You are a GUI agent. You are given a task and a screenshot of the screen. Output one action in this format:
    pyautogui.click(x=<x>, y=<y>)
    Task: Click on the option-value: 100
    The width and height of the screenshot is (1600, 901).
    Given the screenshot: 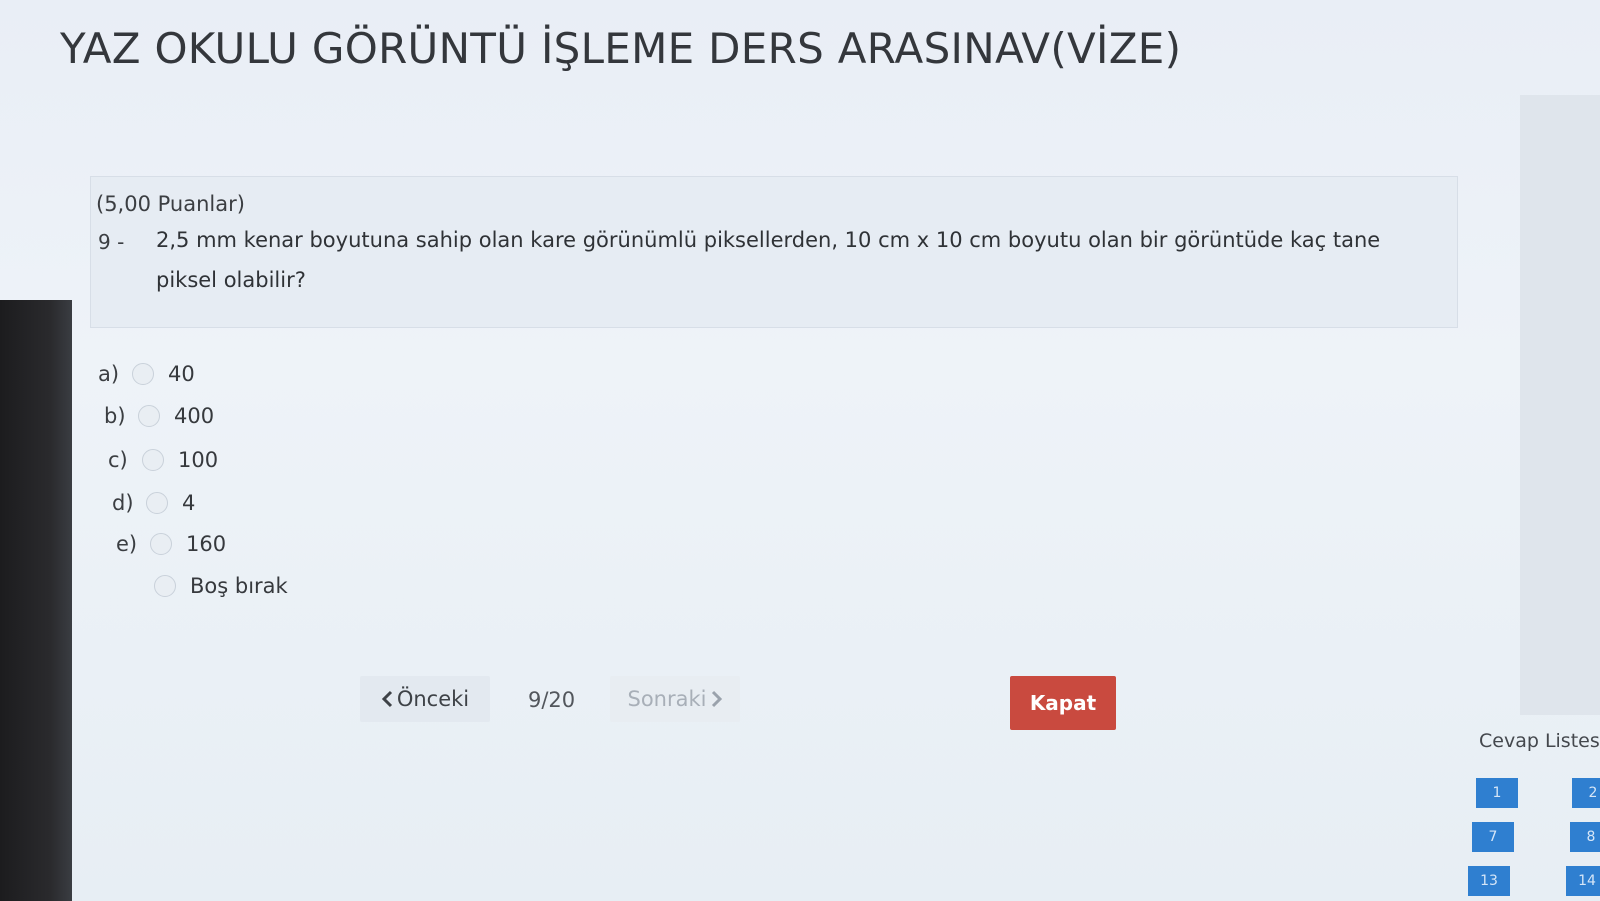 What is the action you would take?
    pyautogui.click(x=198, y=460)
    